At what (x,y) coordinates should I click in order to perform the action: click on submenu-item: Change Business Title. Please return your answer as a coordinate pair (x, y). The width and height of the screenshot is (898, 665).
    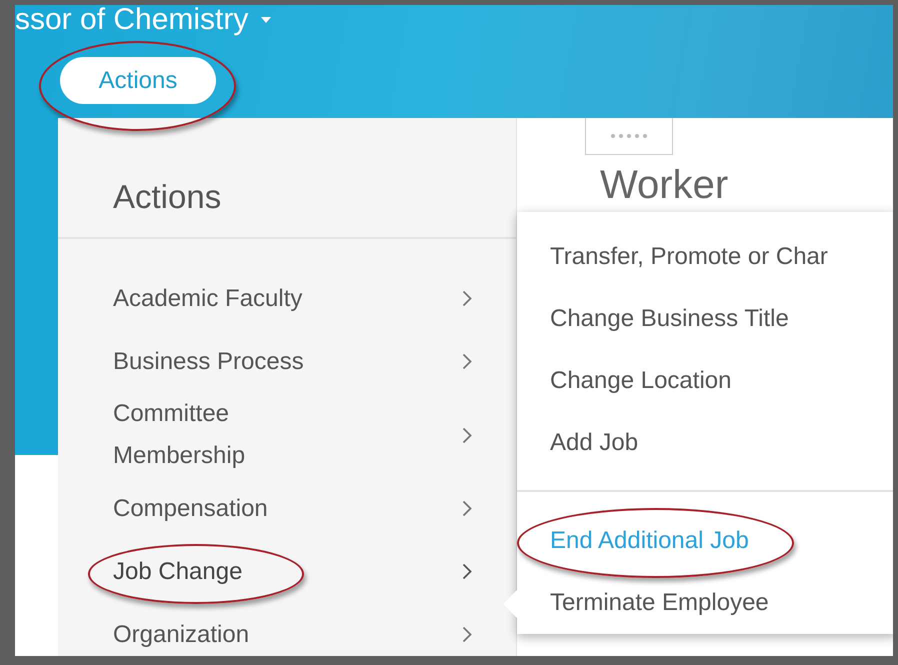
    Looking at the image, I should click on (669, 319).